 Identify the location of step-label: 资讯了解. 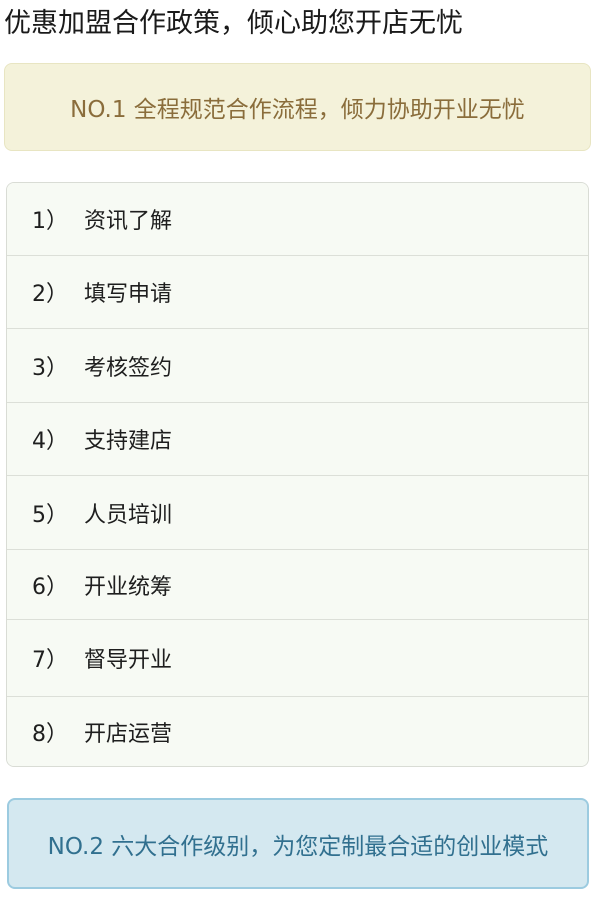
(128, 221).